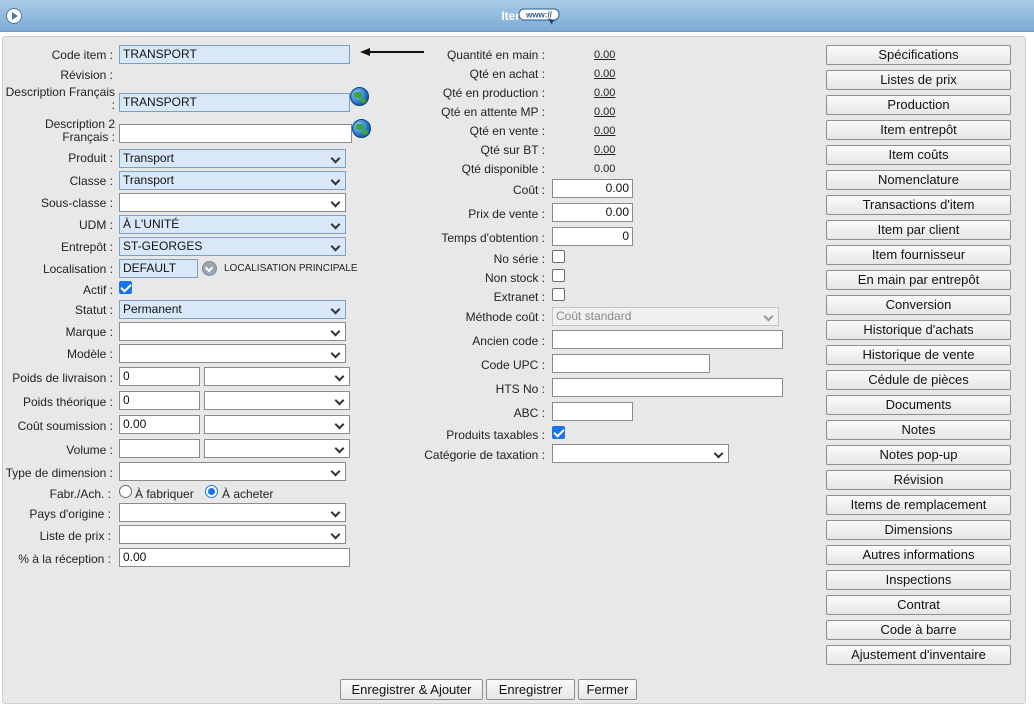  What do you see at coordinates (97, 290) in the screenshot?
I see `actif-label: Actif :` at bounding box center [97, 290].